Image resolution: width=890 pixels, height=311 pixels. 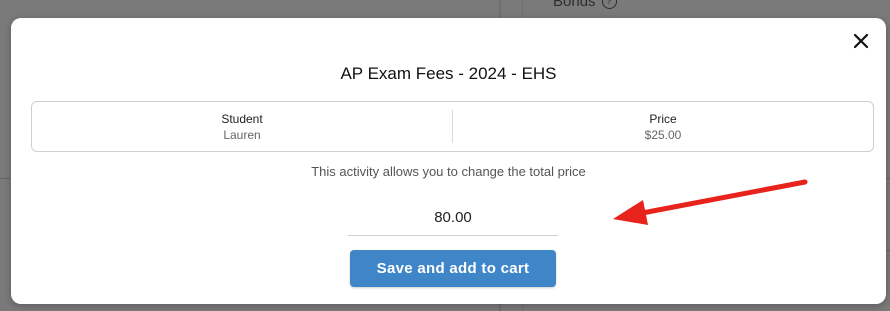 I want to click on bonds-text: Bonds, so click(x=574, y=5).